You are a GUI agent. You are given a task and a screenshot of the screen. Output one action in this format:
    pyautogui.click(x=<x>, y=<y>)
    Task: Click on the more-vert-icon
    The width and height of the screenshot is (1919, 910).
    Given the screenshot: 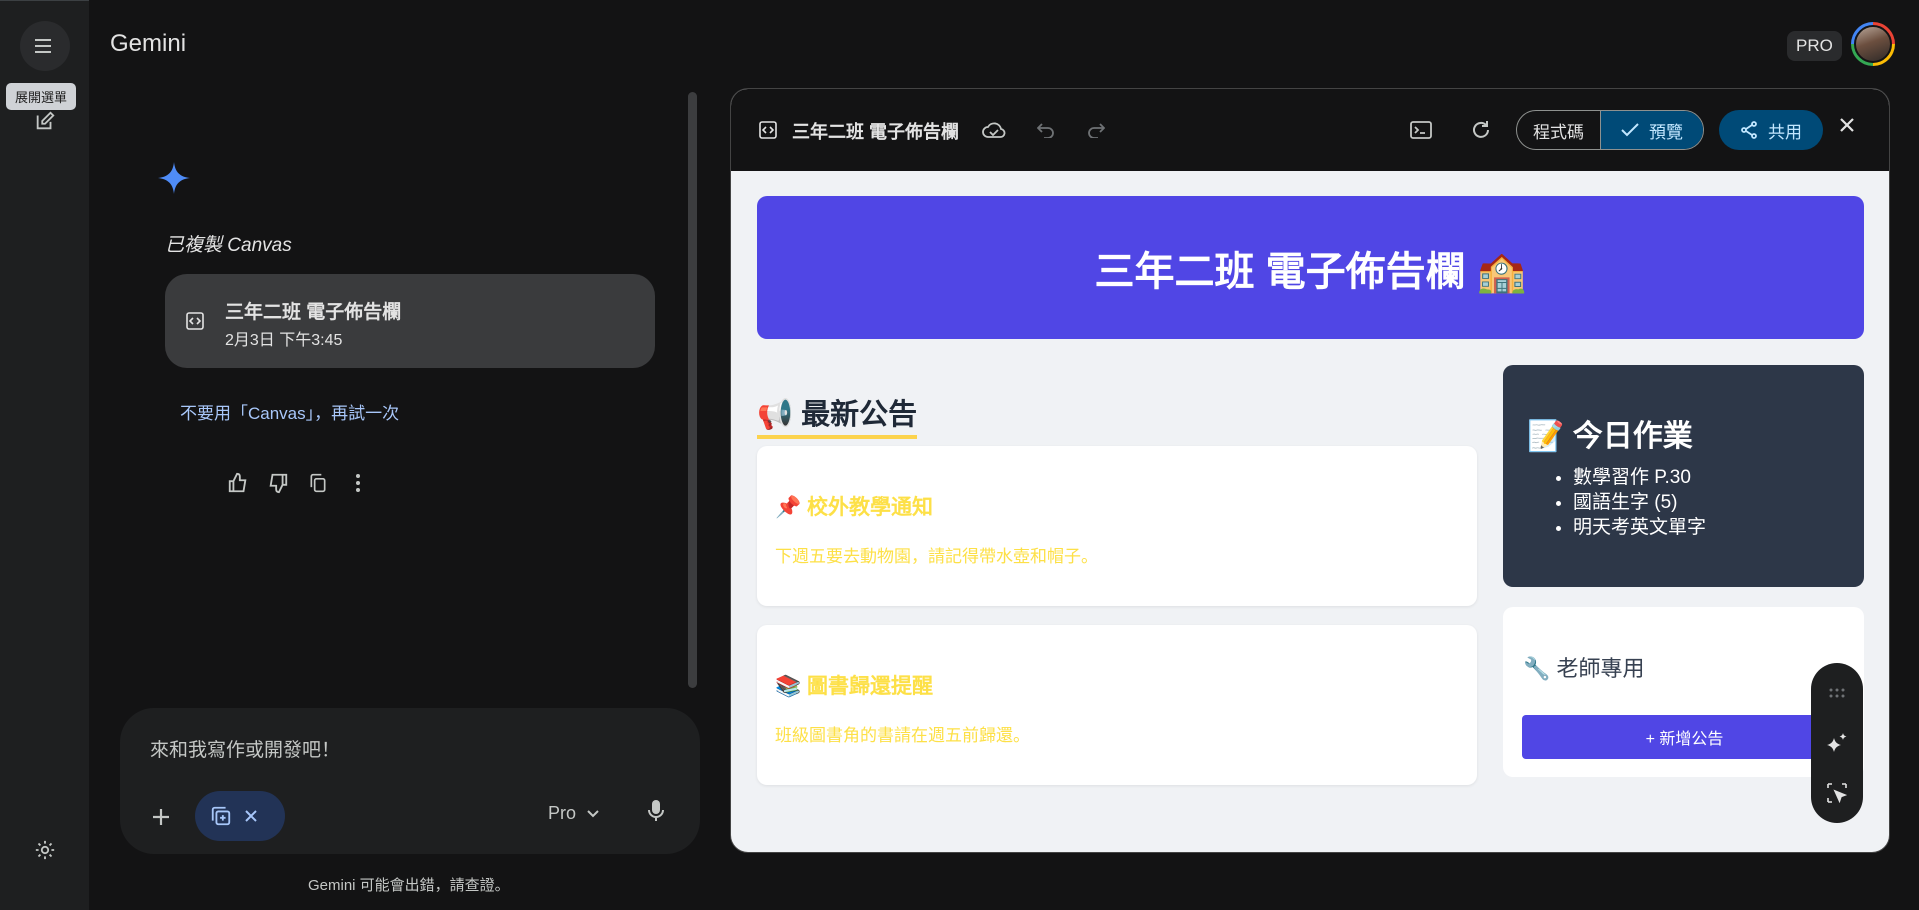 What is the action you would take?
    pyautogui.click(x=358, y=483)
    